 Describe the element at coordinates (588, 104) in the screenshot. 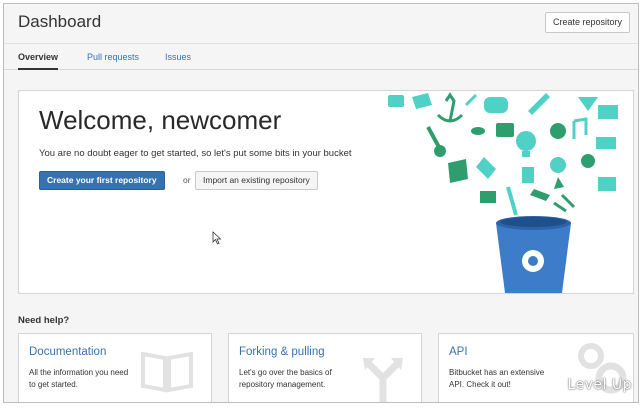

I see `lamp-icon` at that location.